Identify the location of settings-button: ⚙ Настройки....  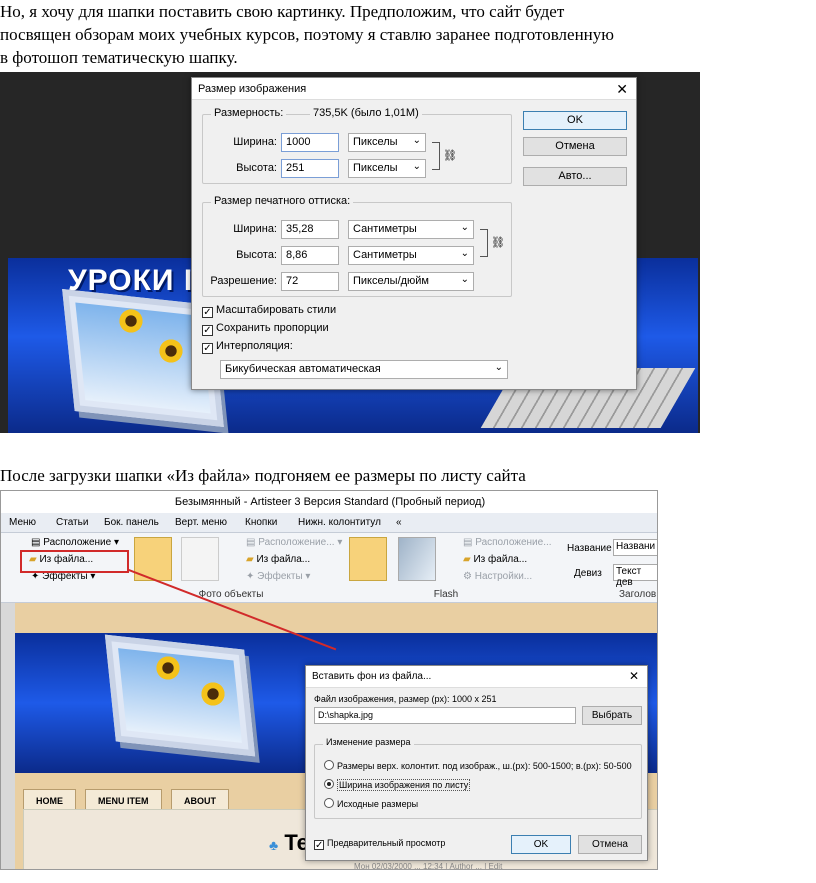
(497, 576).